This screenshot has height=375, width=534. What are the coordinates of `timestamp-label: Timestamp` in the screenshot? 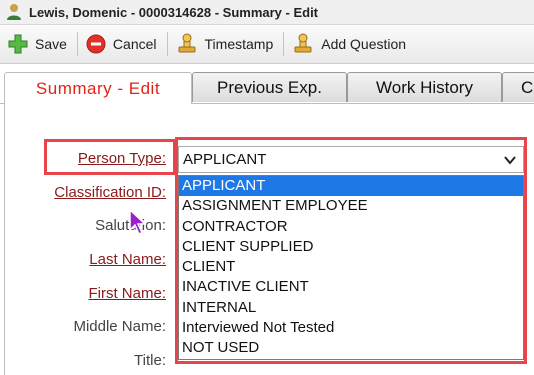 It's located at (239, 44).